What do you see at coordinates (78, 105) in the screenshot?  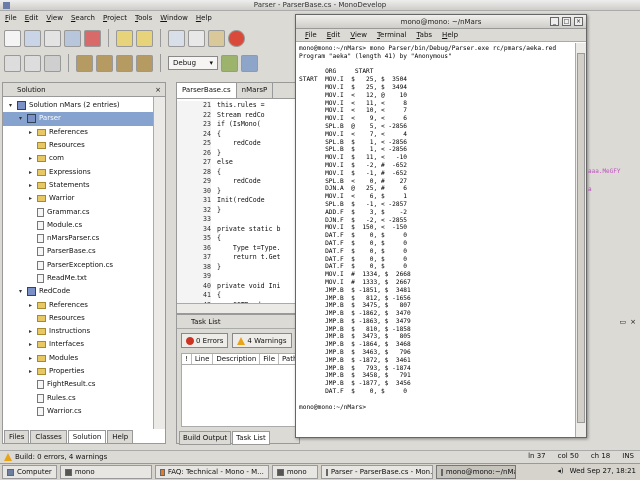 I see `tree-item: ▾ Solution nMars (2 entries)` at bounding box center [78, 105].